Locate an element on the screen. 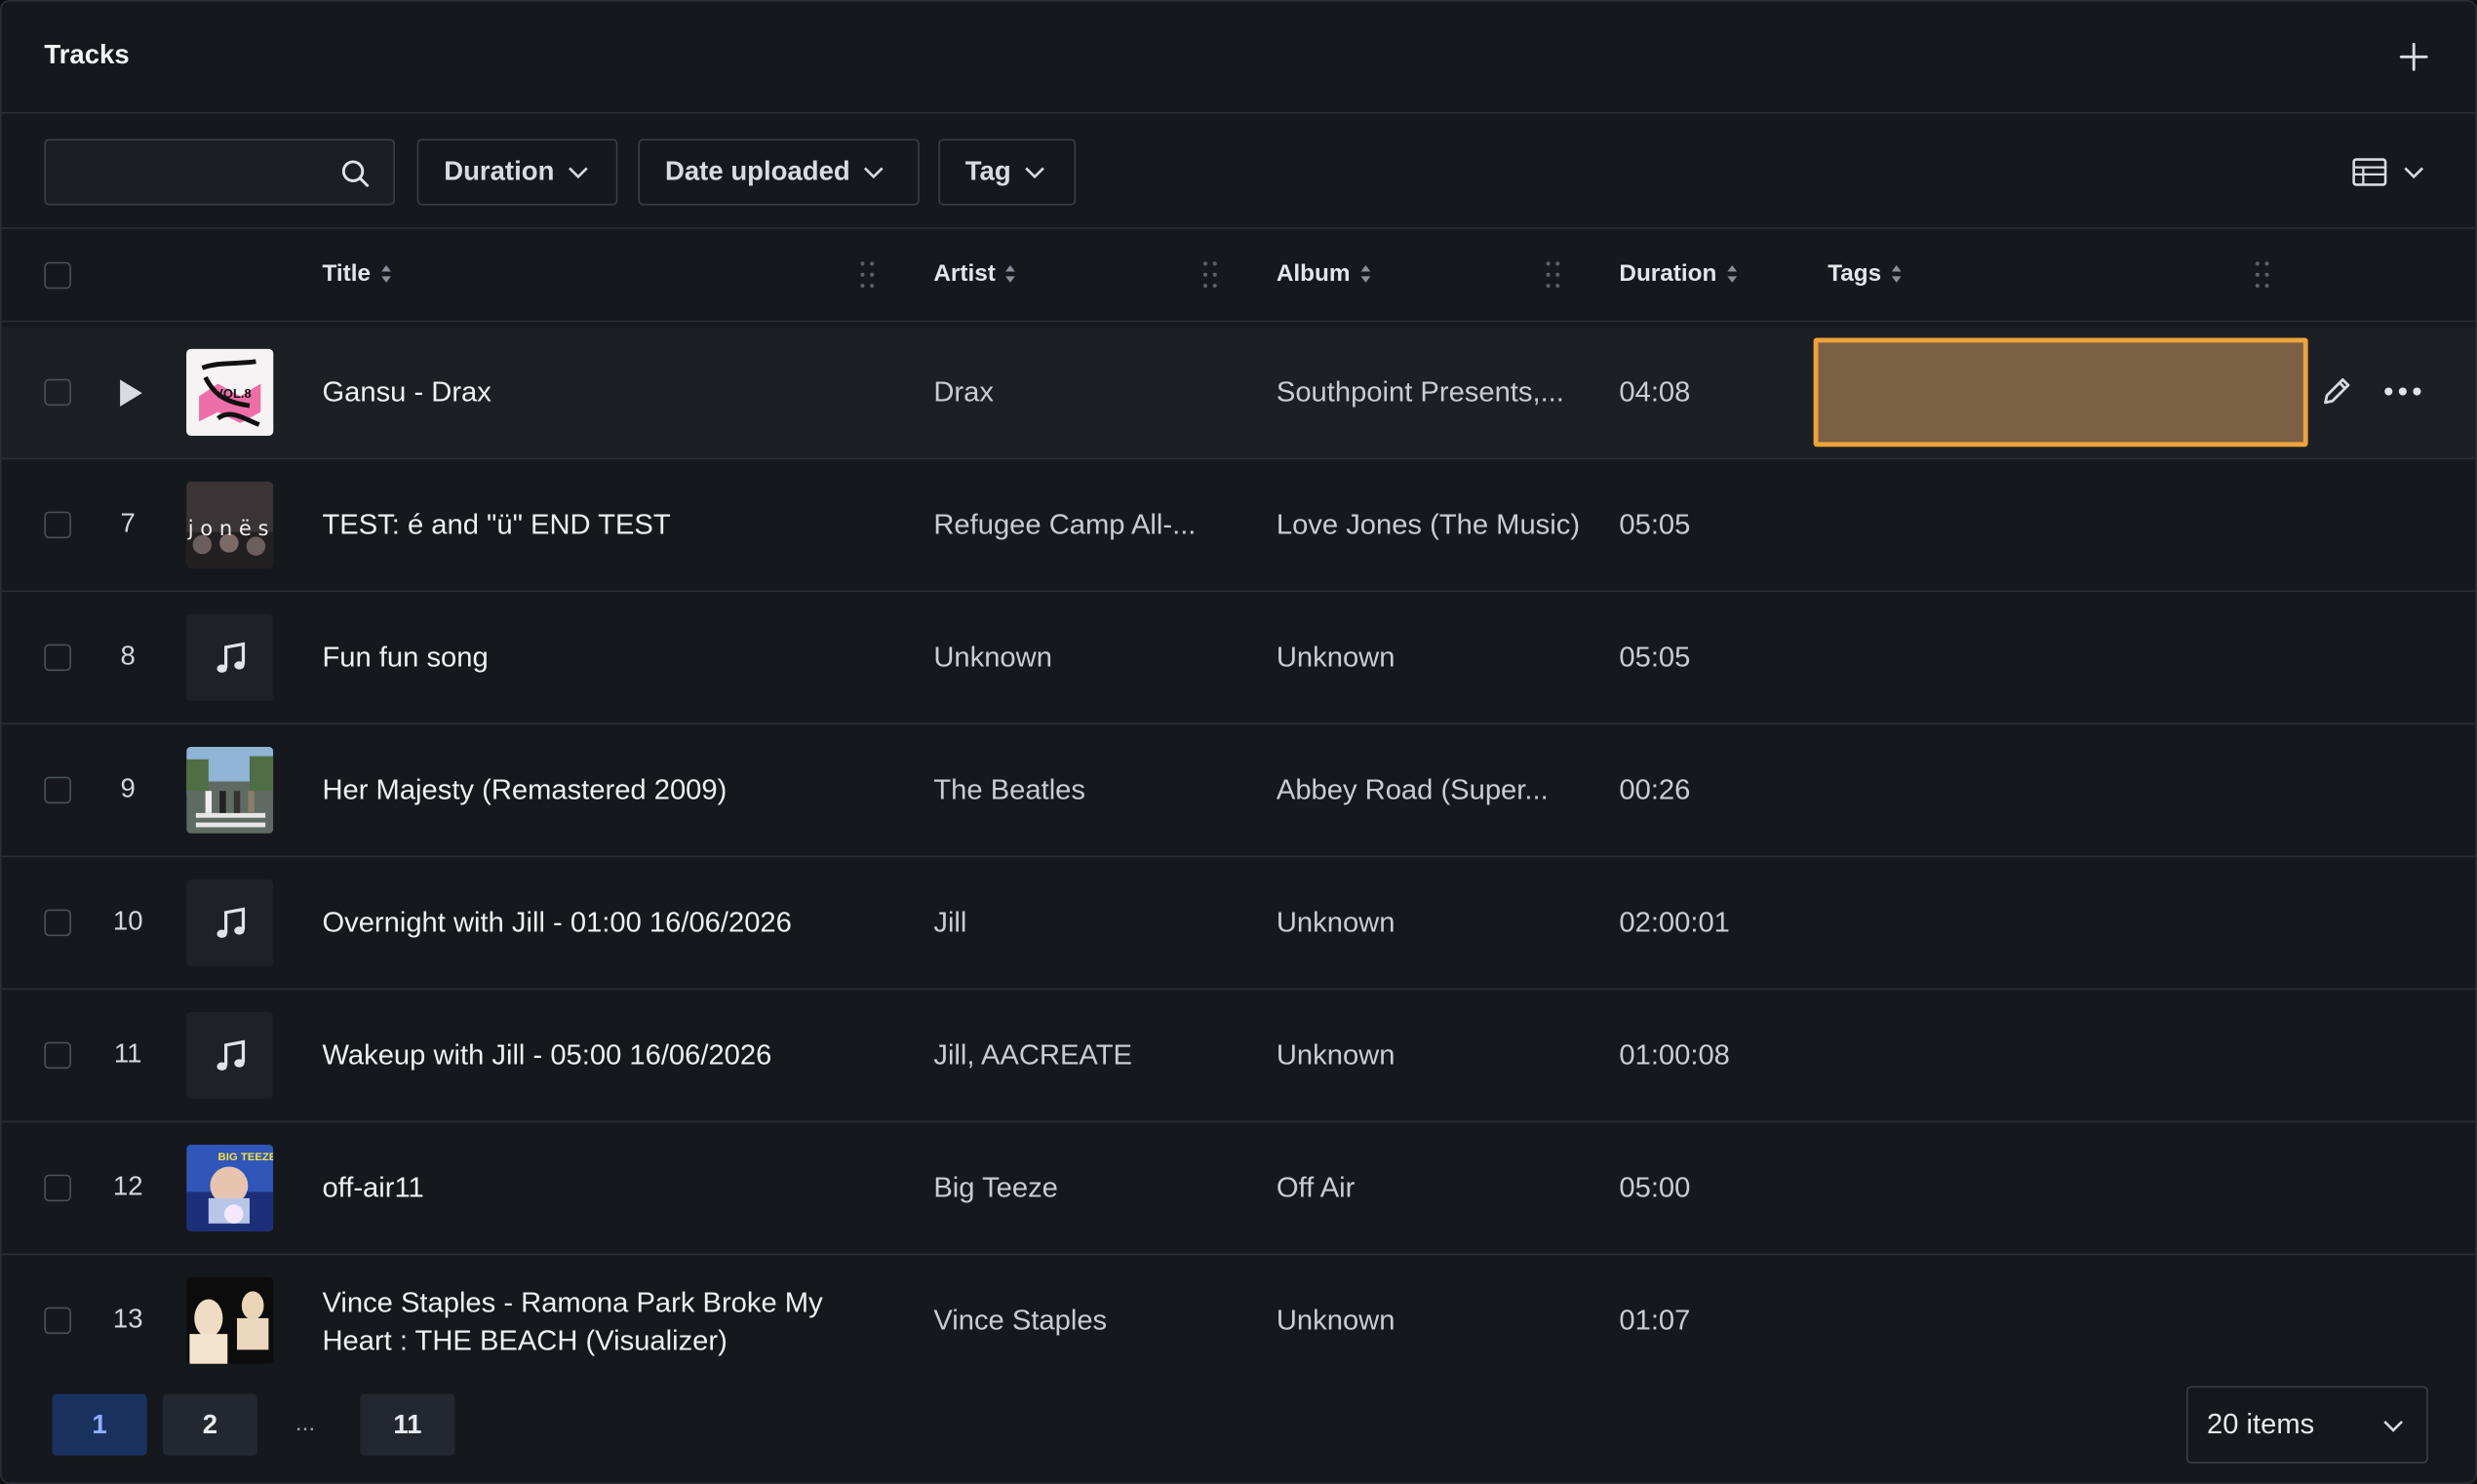  track-artist: Drax is located at coordinates (963, 392).